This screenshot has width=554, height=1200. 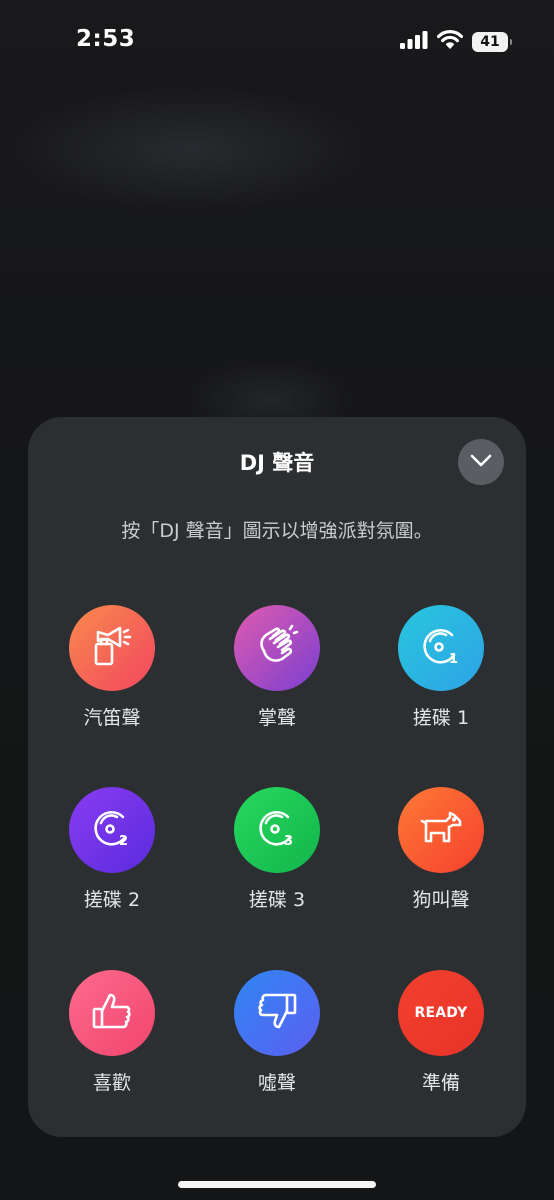 I want to click on svg-text: 2, so click(x=123, y=841).